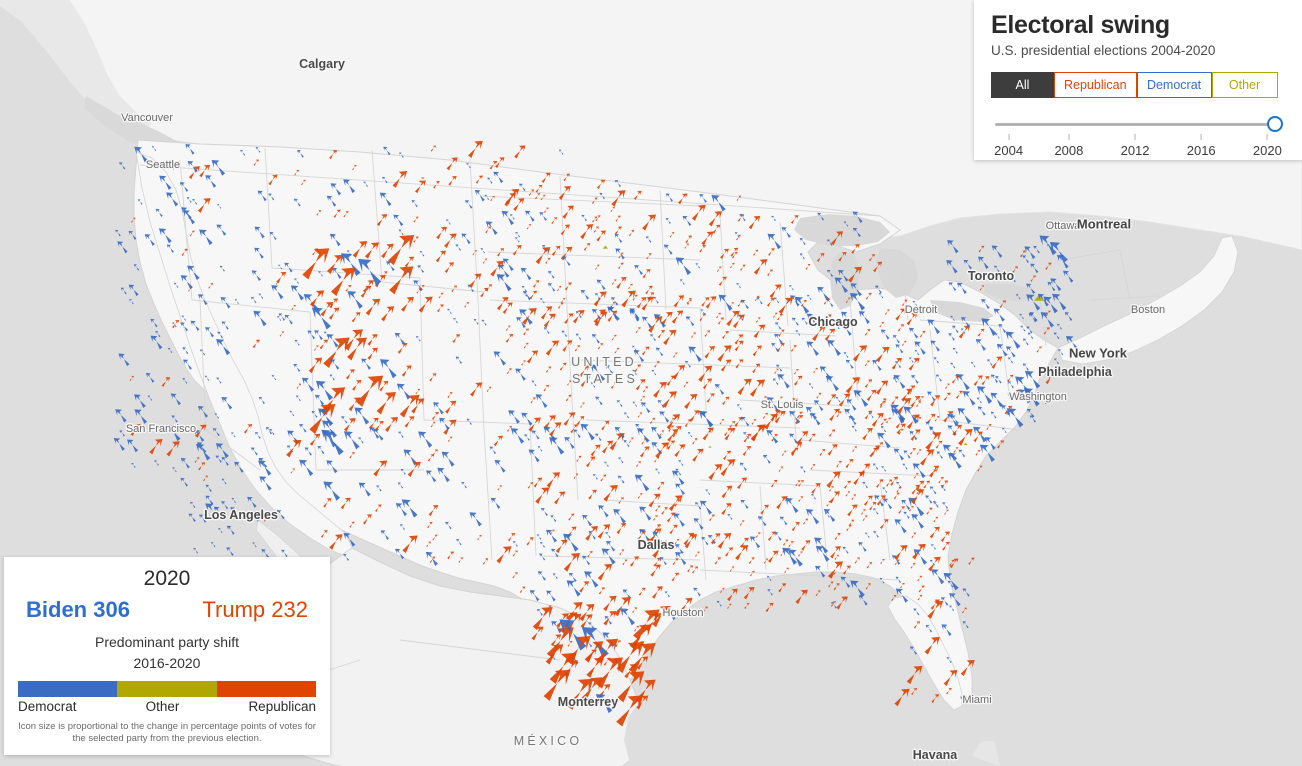 This screenshot has width=1302, height=766. What do you see at coordinates (162, 706) in the screenshot?
I see `legend-label-other: Other` at bounding box center [162, 706].